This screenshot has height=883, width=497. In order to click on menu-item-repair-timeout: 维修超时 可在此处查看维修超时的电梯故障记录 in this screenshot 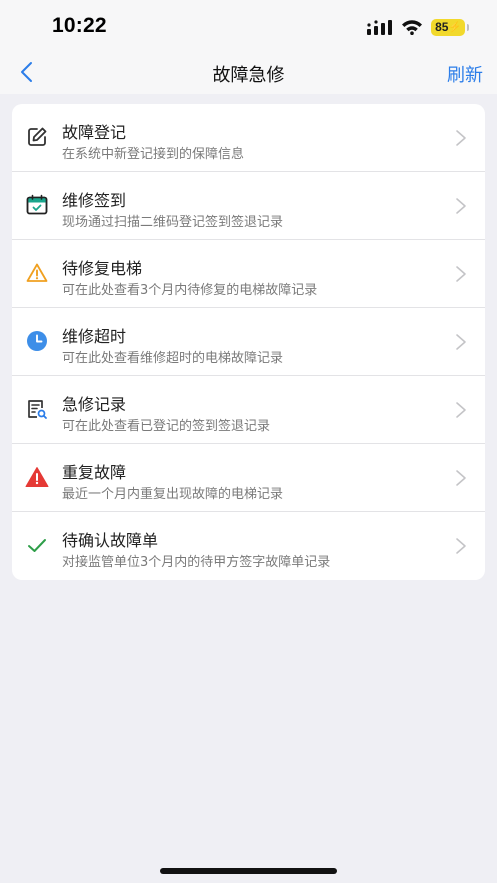, I will do `click(248, 342)`.